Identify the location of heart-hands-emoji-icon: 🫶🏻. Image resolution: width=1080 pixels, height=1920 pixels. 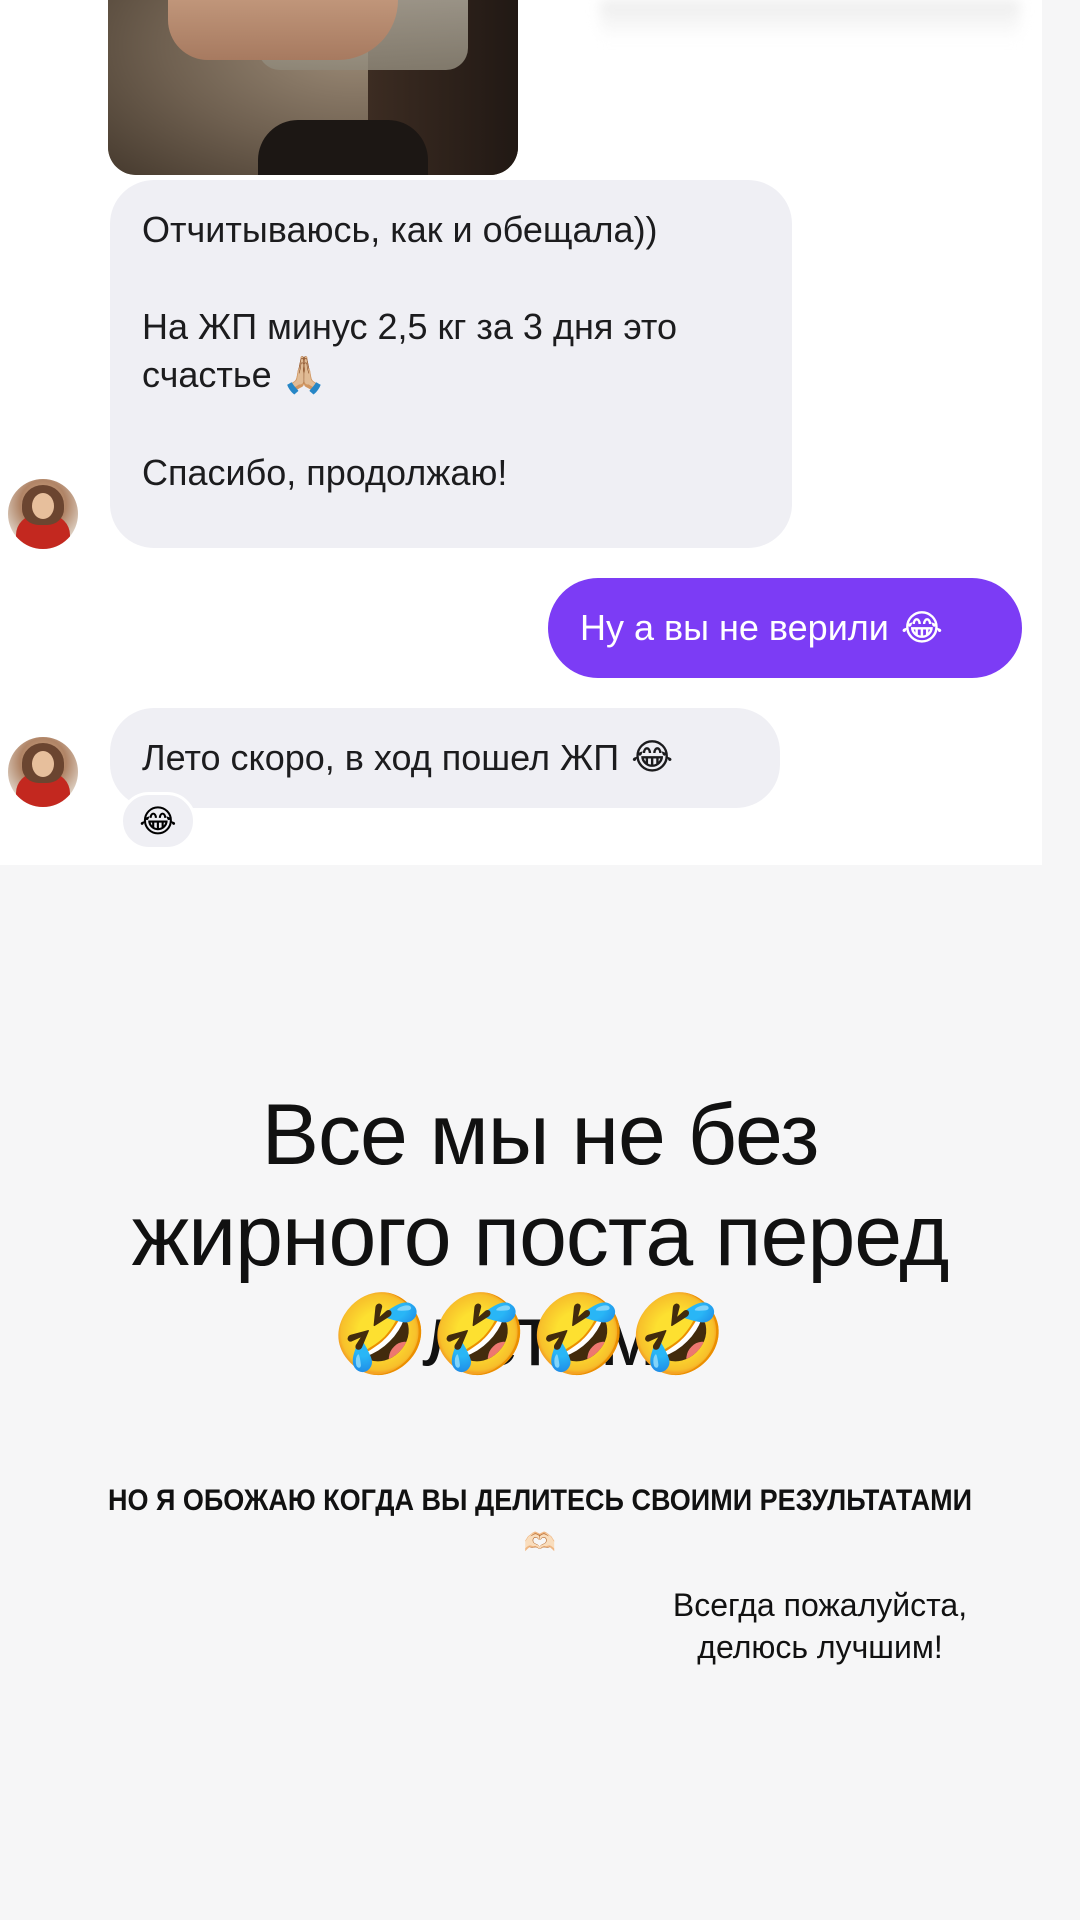
(540, 1543).